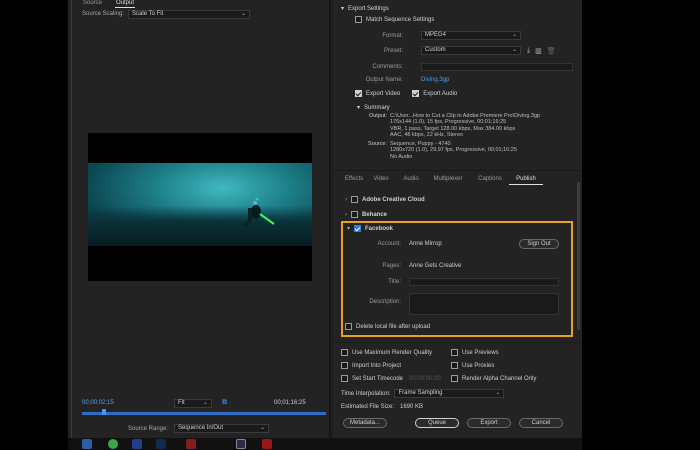  Describe the element at coordinates (471, 35) in the screenshot. I see `format-dropdown: MPEG4 ⌄` at that location.